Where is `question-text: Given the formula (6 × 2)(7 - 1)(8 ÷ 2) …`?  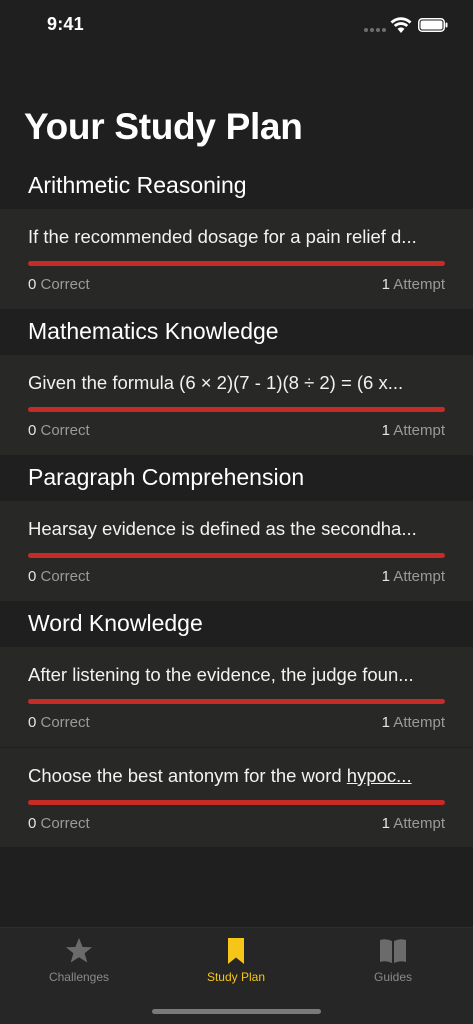
question-text: Given the formula (6 × 2)(7 - 1)(8 ÷ 2) … is located at coordinates (216, 382).